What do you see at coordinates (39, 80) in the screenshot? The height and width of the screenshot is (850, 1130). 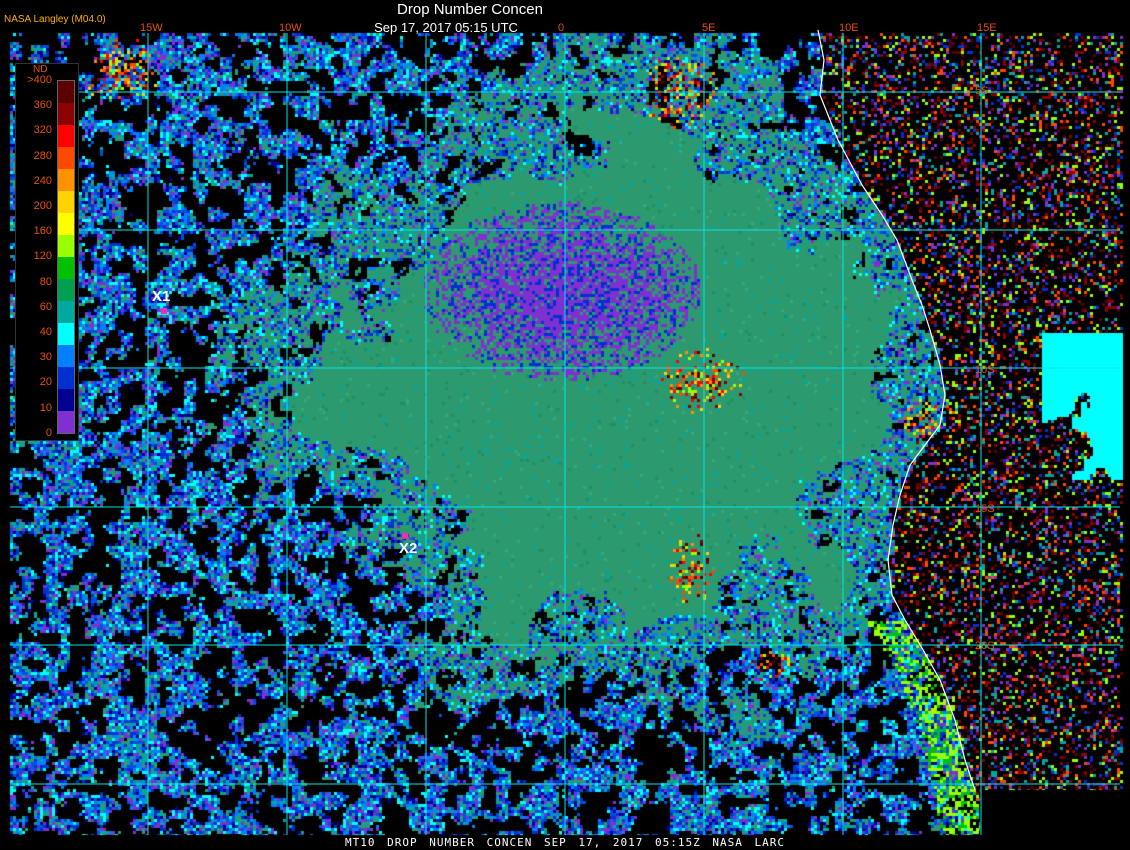 I see `legend-label: >400` at bounding box center [39, 80].